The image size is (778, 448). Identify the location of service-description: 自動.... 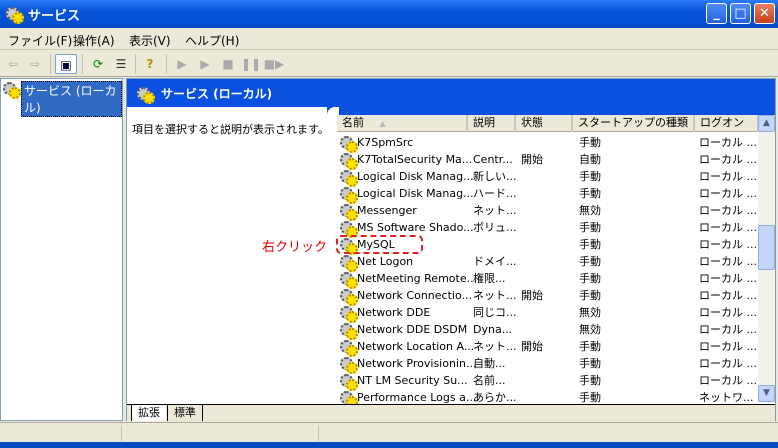
(489, 363).